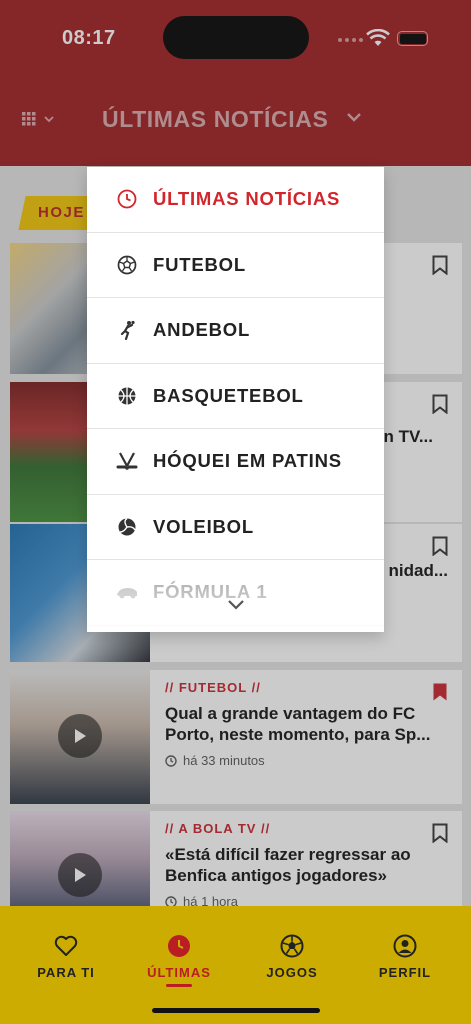 The height and width of the screenshot is (1024, 471). Describe the element at coordinates (236, 1010) in the screenshot. I see `home-indicator` at that location.